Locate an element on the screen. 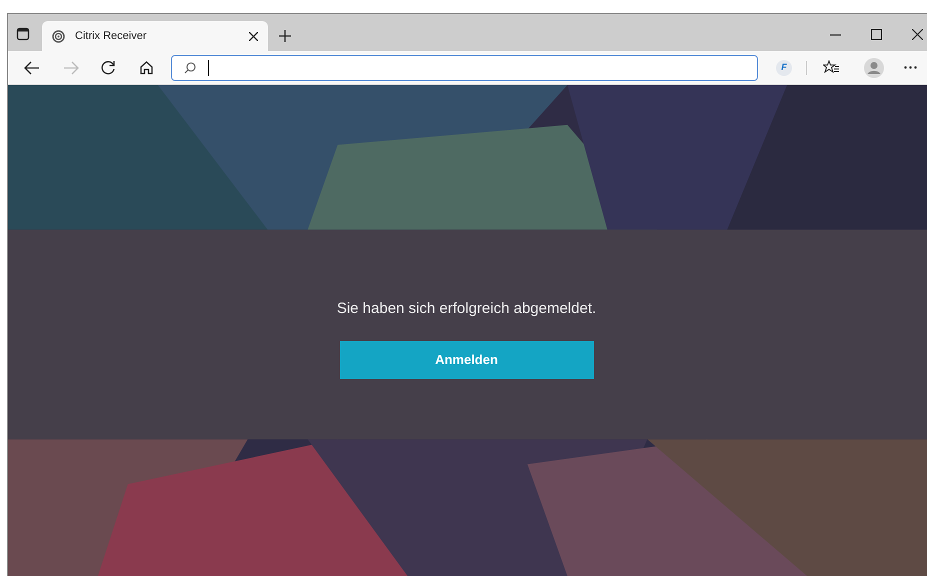  refresh-icon is located at coordinates (108, 67).